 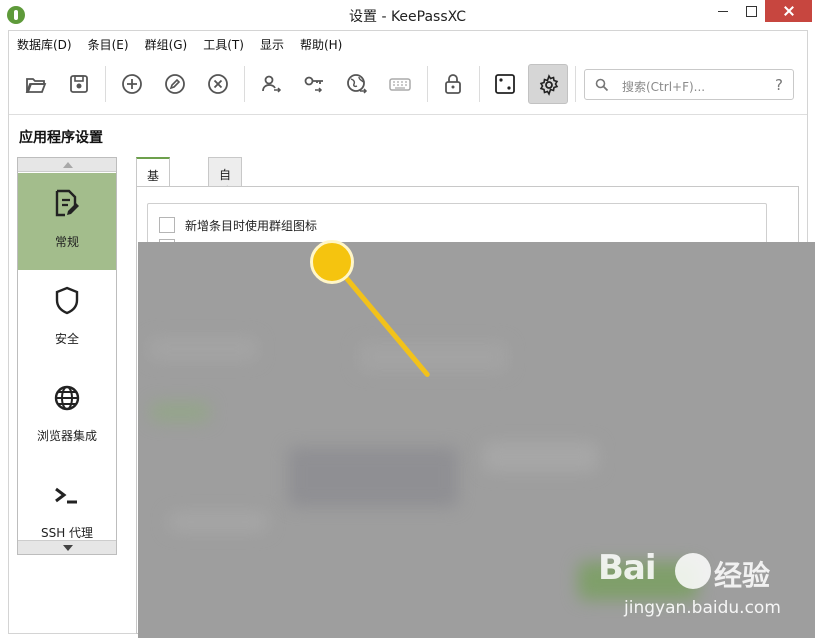 What do you see at coordinates (751, 12) in the screenshot?
I see `maximize-button` at bounding box center [751, 12].